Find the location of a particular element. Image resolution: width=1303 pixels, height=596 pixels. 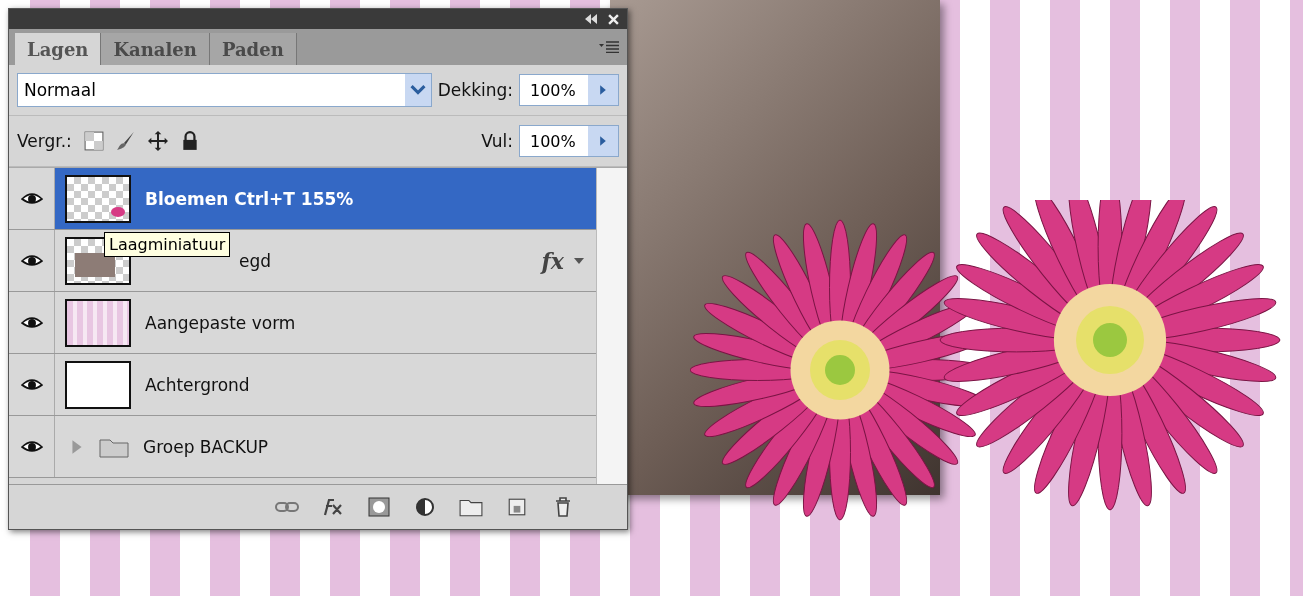

checker-icon is located at coordinates (93, 141).